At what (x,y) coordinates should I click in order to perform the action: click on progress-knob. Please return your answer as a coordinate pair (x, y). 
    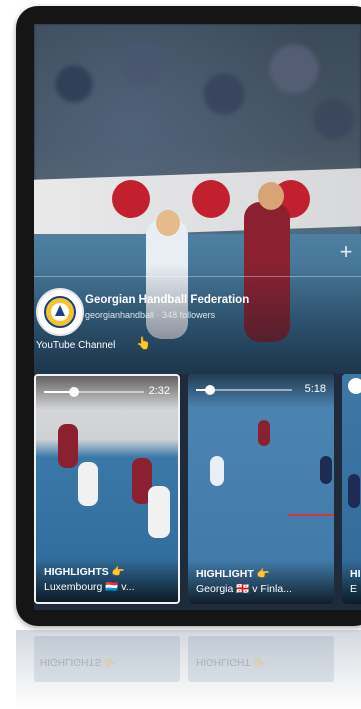
    Looking at the image, I should click on (74, 392).